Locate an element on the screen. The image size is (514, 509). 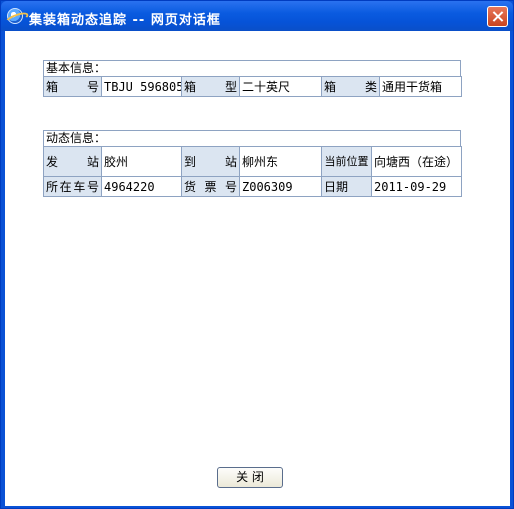
window-close-icon is located at coordinates (497, 16).